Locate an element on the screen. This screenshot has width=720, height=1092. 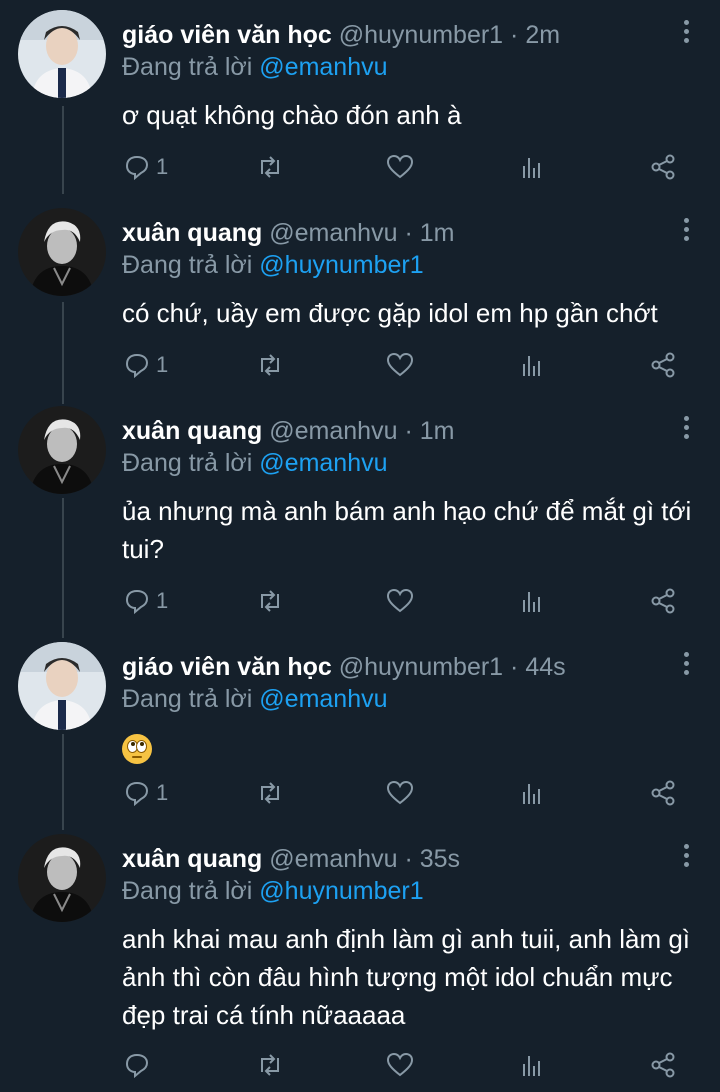
timestamp: 2m is located at coordinates (542, 35).